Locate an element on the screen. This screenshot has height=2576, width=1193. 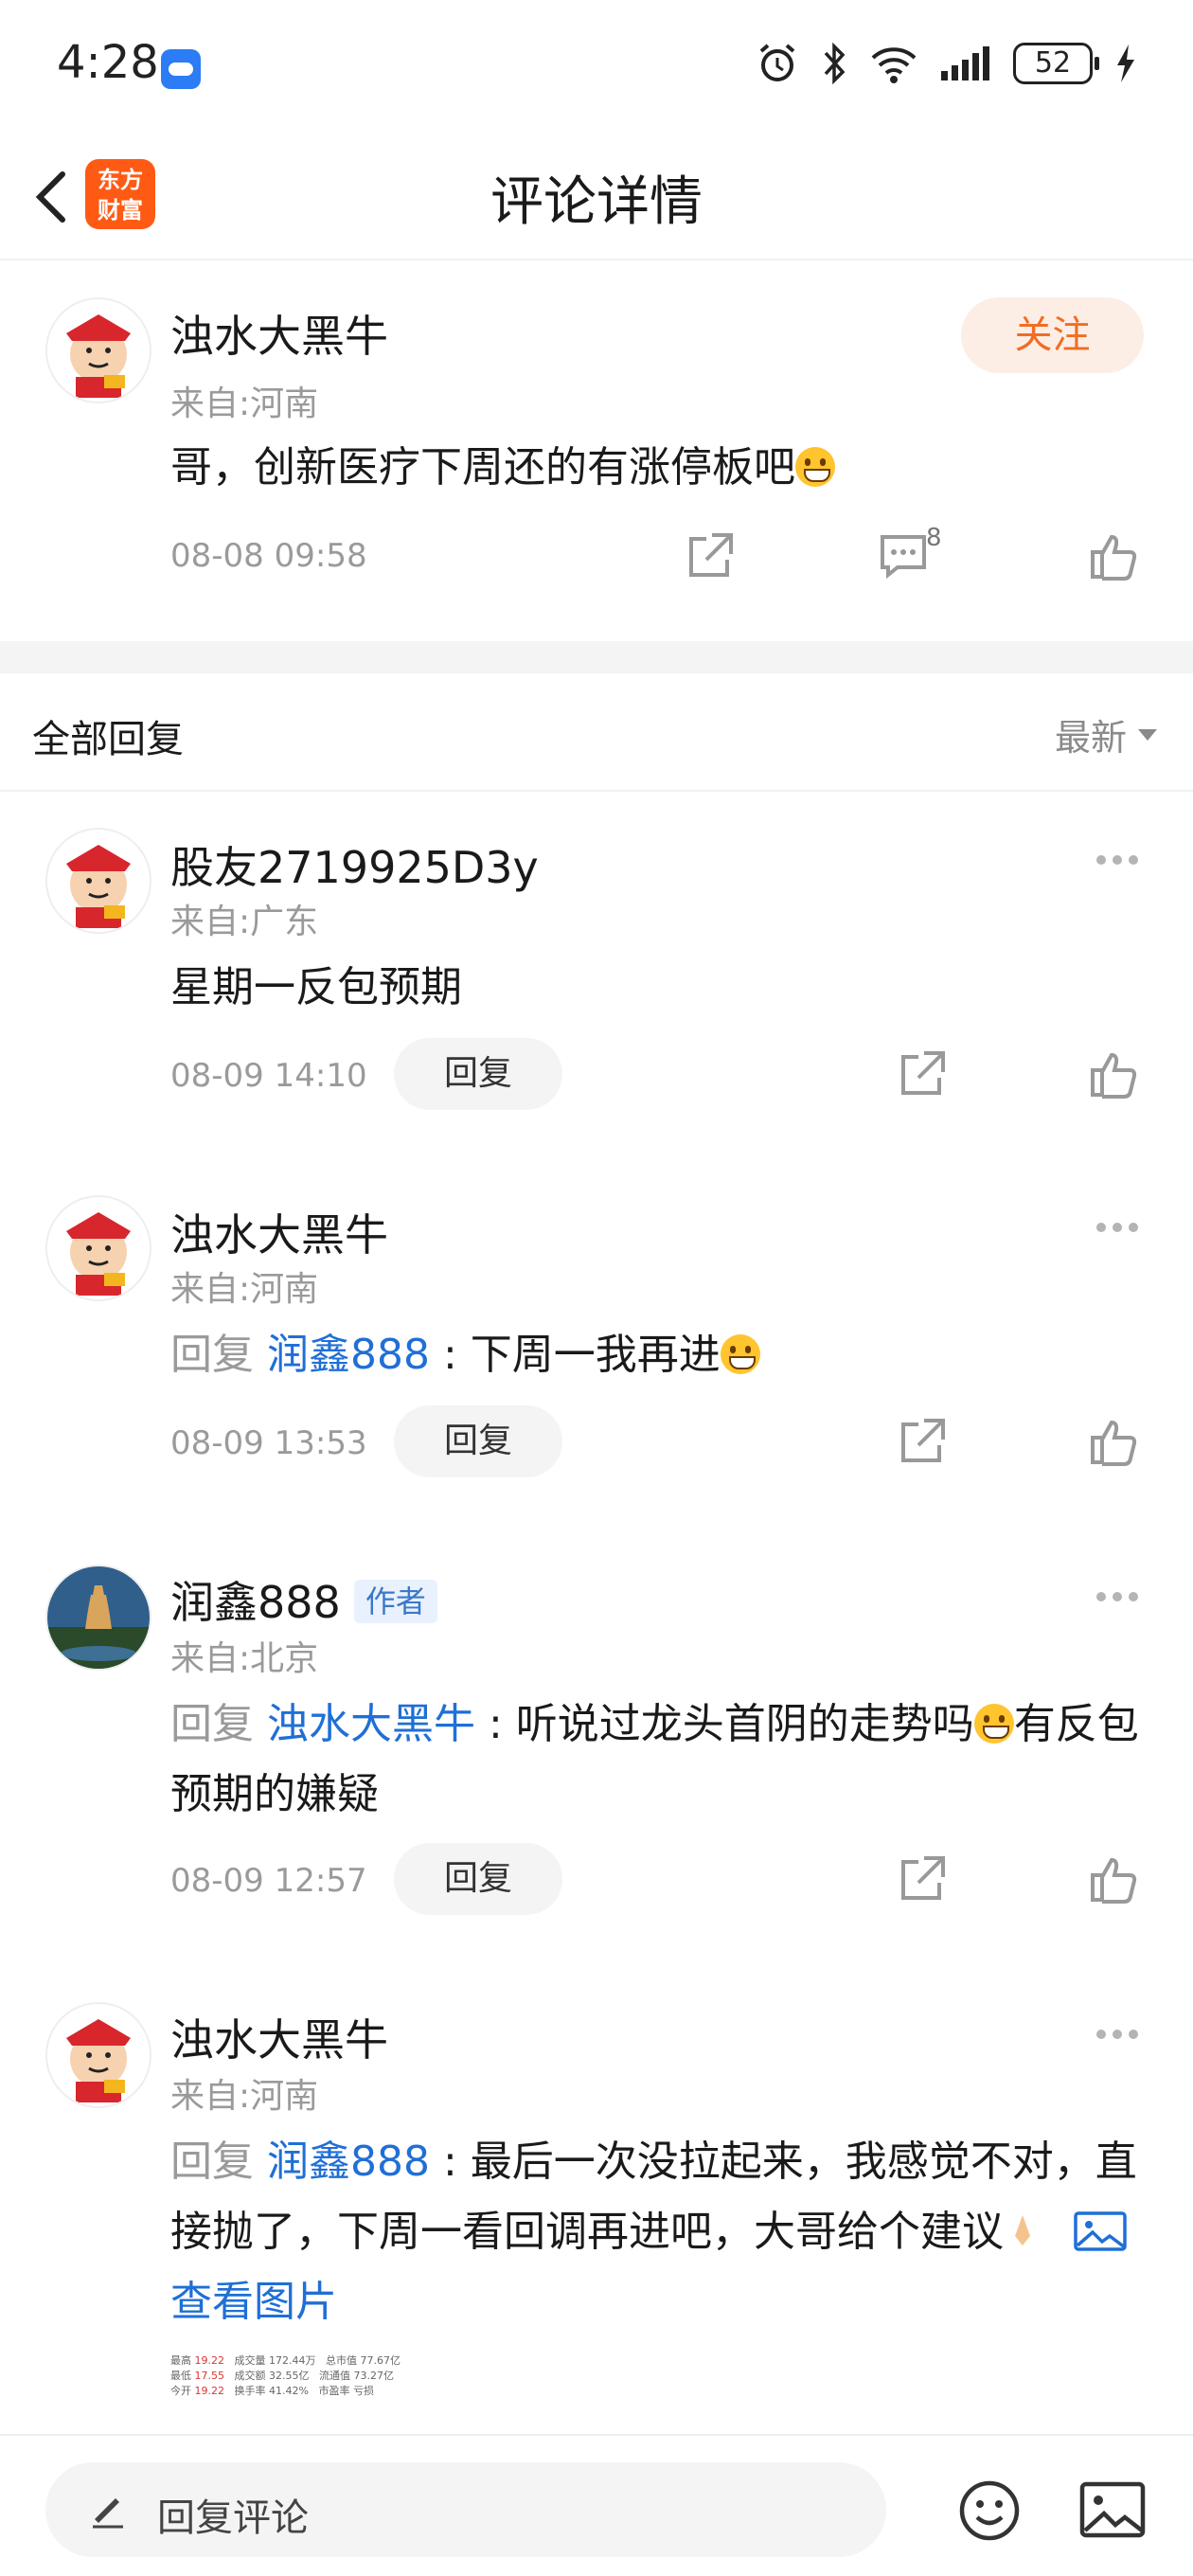
reply-text: 星期一反包预期 is located at coordinates (316, 987).